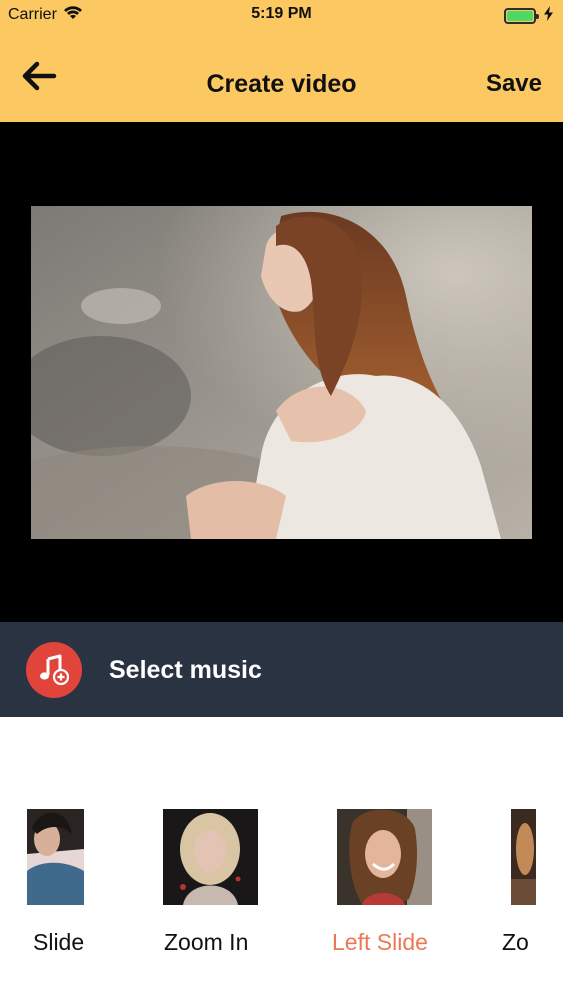  I want to click on battery-fill, so click(520, 16).